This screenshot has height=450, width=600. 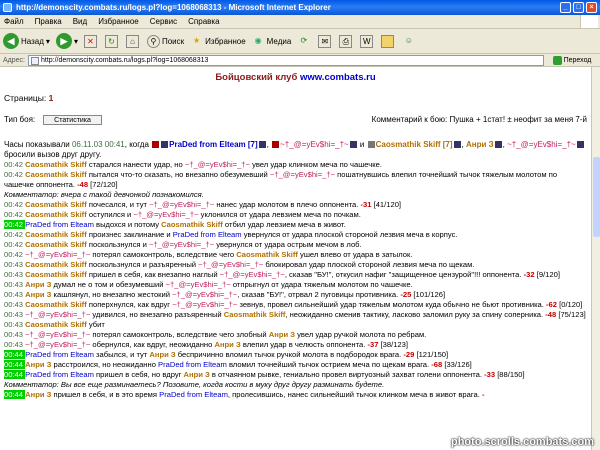 What do you see at coordinates (338, 77) in the screenshot?
I see `club-link: www.combats.ru` at bounding box center [338, 77].